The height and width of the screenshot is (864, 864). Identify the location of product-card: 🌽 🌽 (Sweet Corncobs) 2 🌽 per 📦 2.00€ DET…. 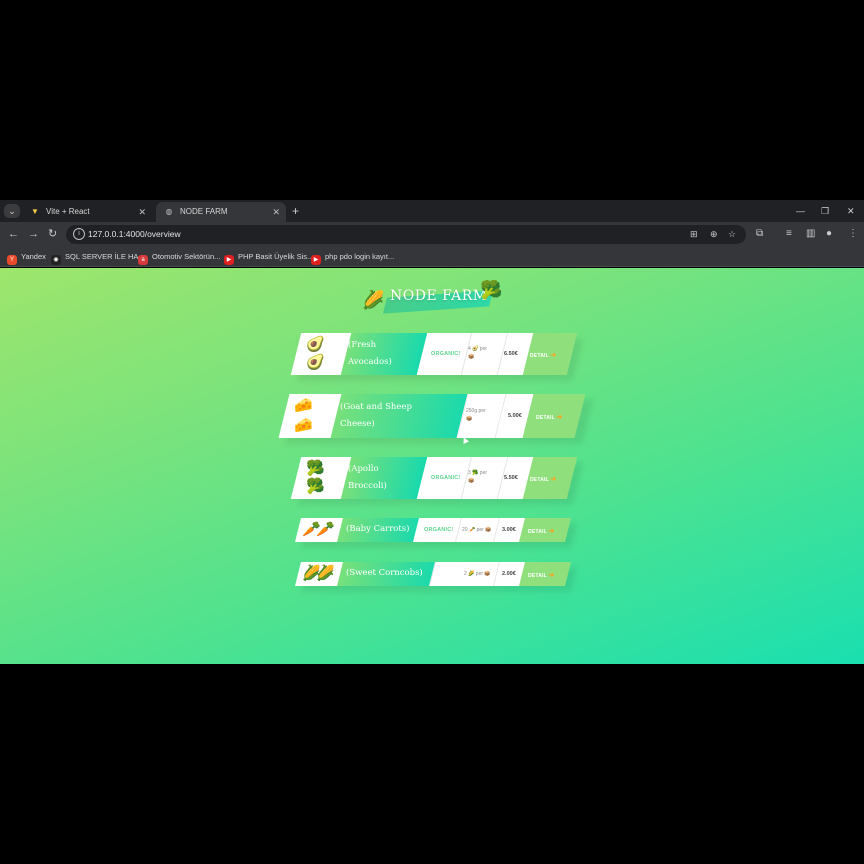
(436, 577).